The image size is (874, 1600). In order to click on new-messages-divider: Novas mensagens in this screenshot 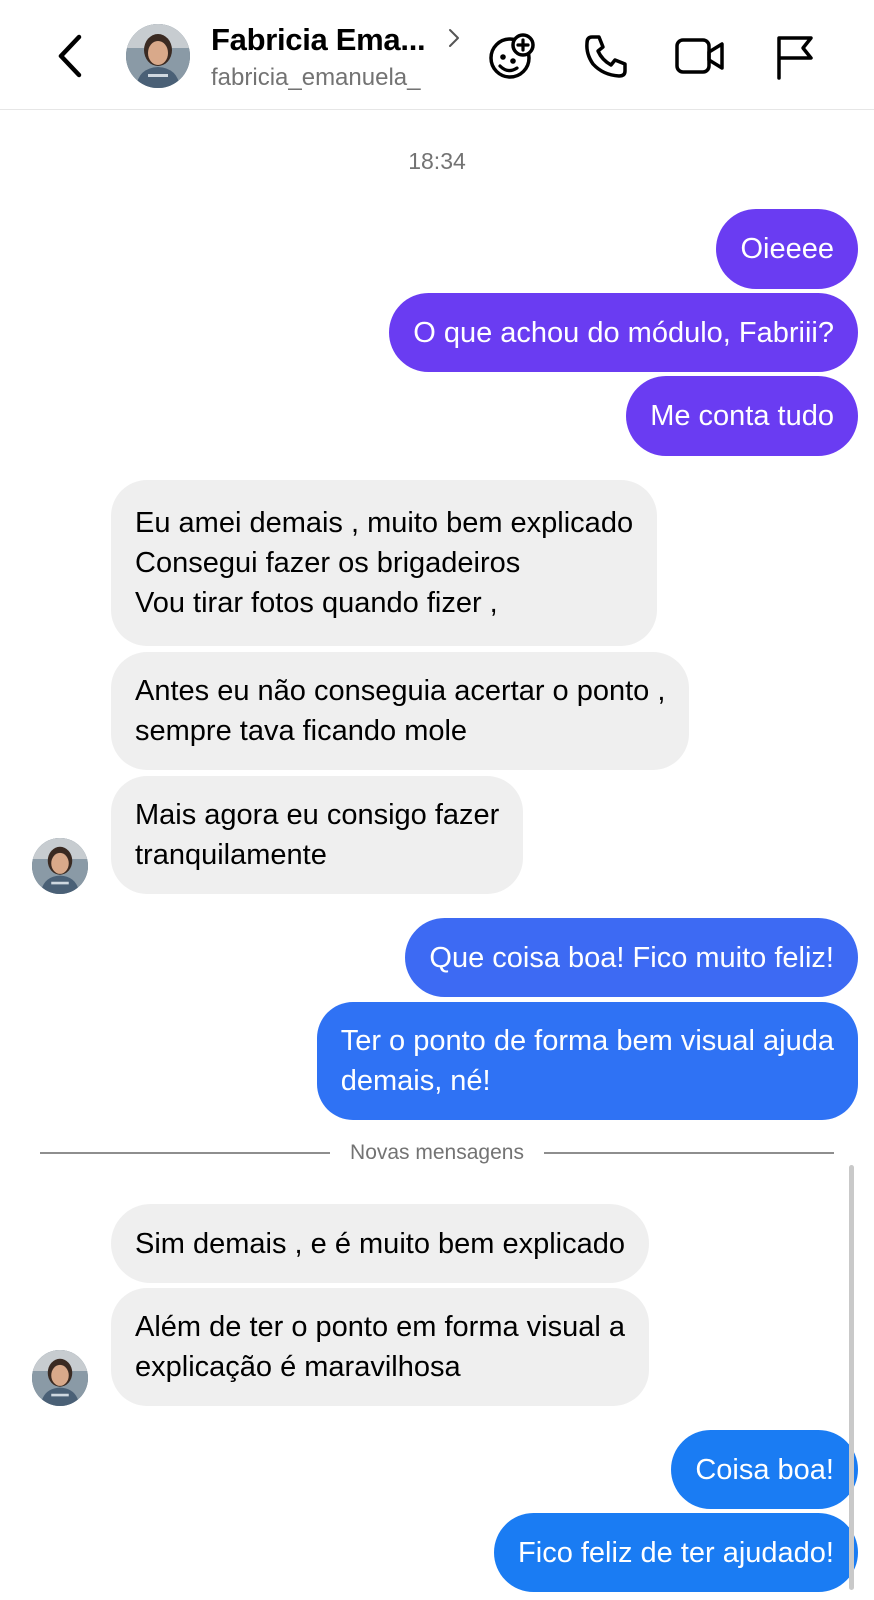, I will do `click(437, 1153)`.